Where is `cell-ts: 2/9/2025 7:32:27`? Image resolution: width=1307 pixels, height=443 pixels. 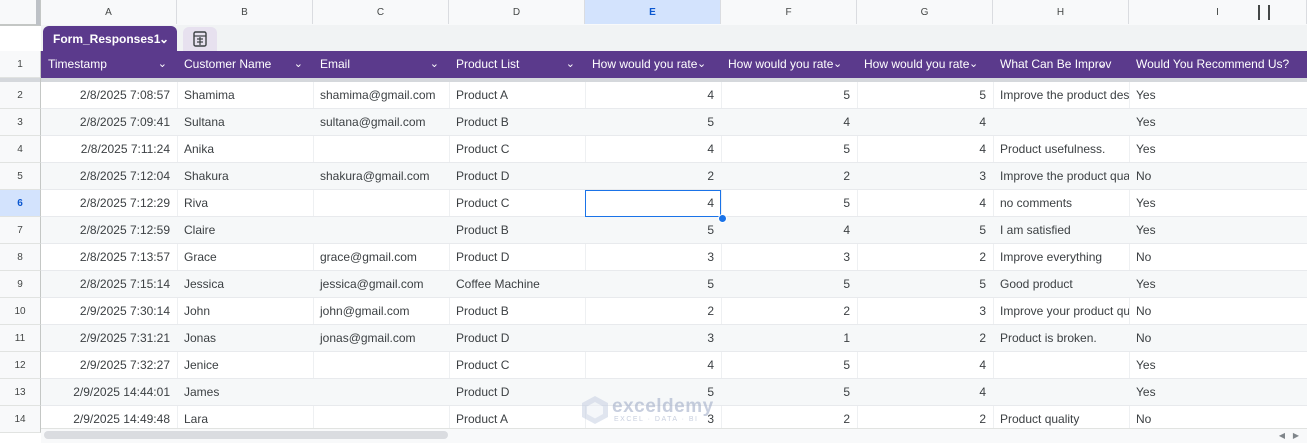
cell-ts: 2/9/2025 7:32:27 is located at coordinates (109, 365).